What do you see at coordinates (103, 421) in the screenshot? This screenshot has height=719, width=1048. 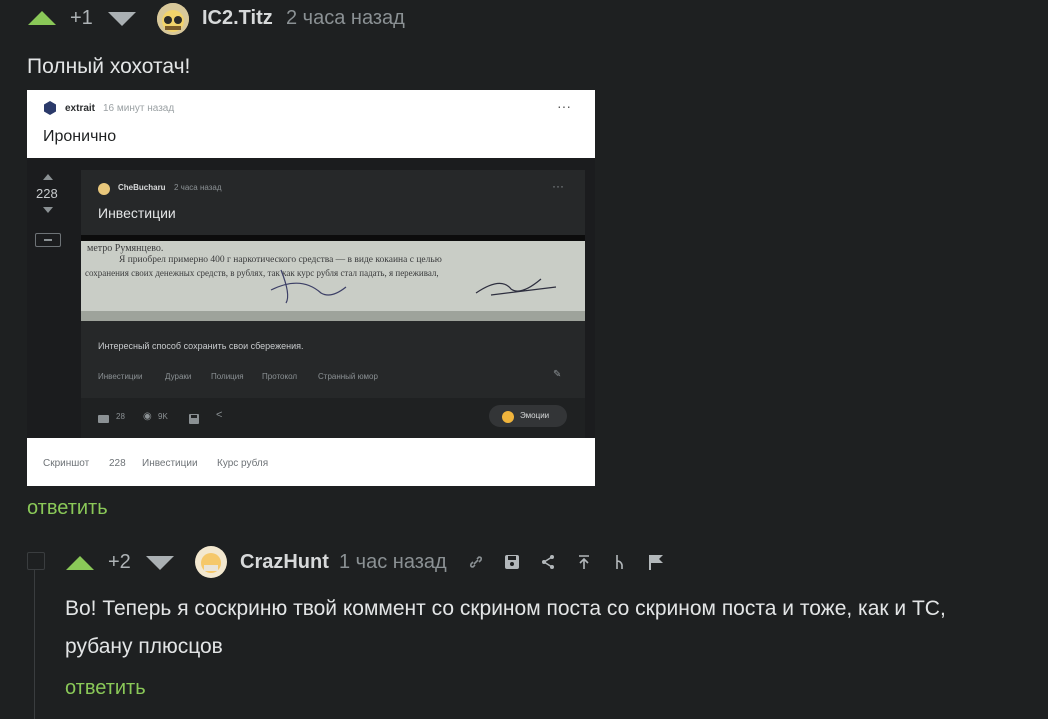 I see `comments-icon` at bounding box center [103, 421].